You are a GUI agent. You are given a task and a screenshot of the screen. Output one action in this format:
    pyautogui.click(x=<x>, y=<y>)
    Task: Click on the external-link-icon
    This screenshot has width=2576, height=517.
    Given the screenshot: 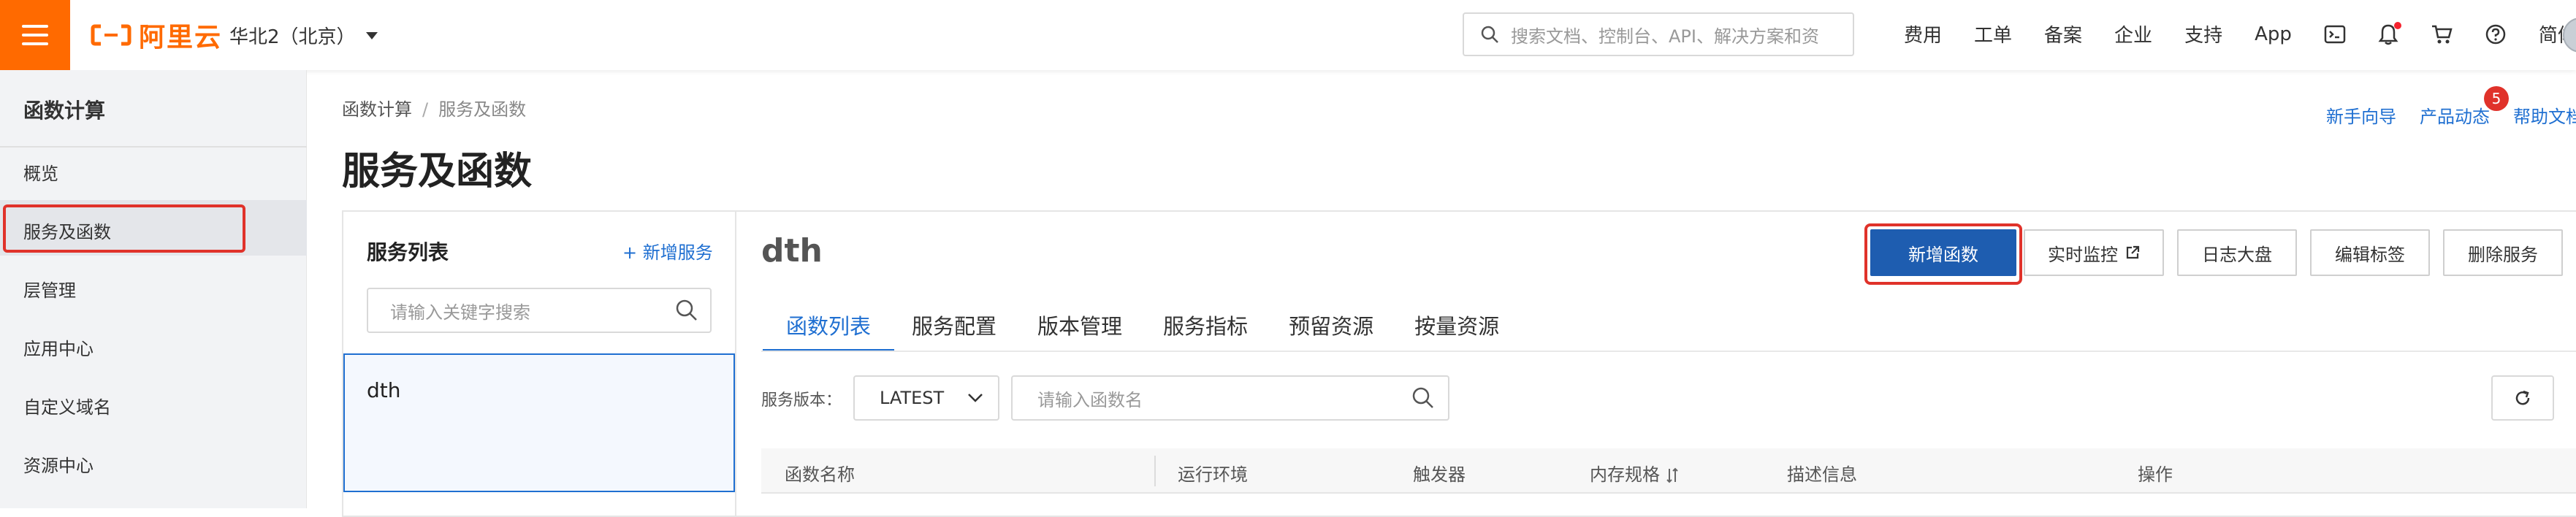 What is the action you would take?
    pyautogui.click(x=2133, y=252)
    